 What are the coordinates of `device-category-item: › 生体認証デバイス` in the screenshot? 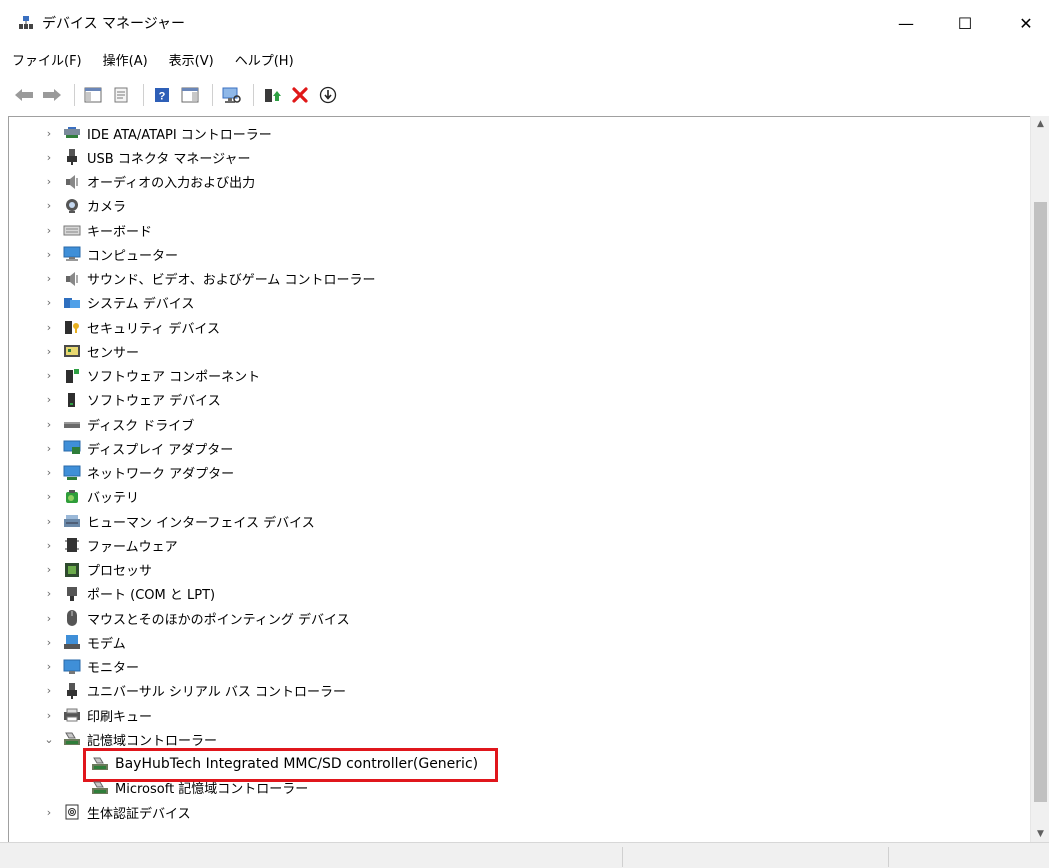 It's located at (117, 812).